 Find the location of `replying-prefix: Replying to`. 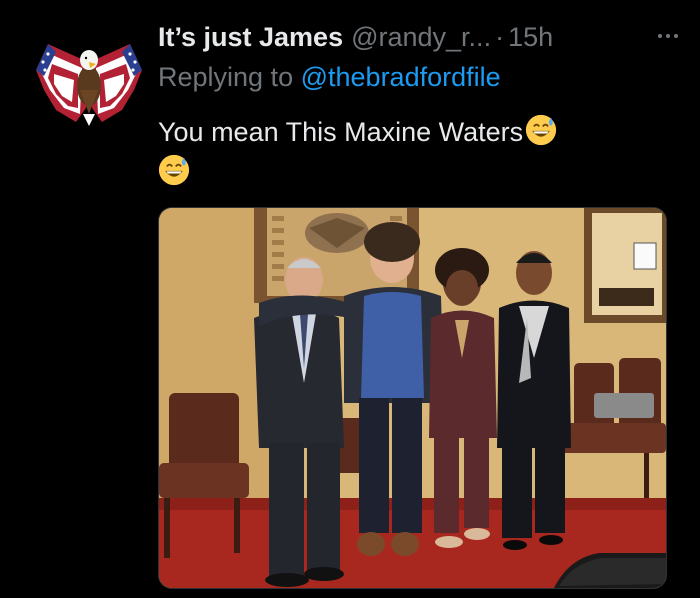

replying-prefix: Replying to is located at coordinates (226, 77).